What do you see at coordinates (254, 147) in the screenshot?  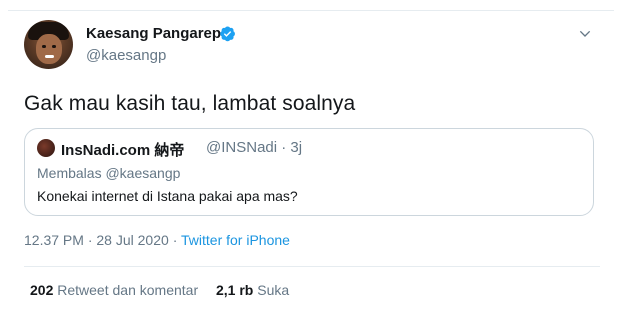 I see `quoted-author-handle: @INSNadi · 3j` at bounding box center [254, 147].